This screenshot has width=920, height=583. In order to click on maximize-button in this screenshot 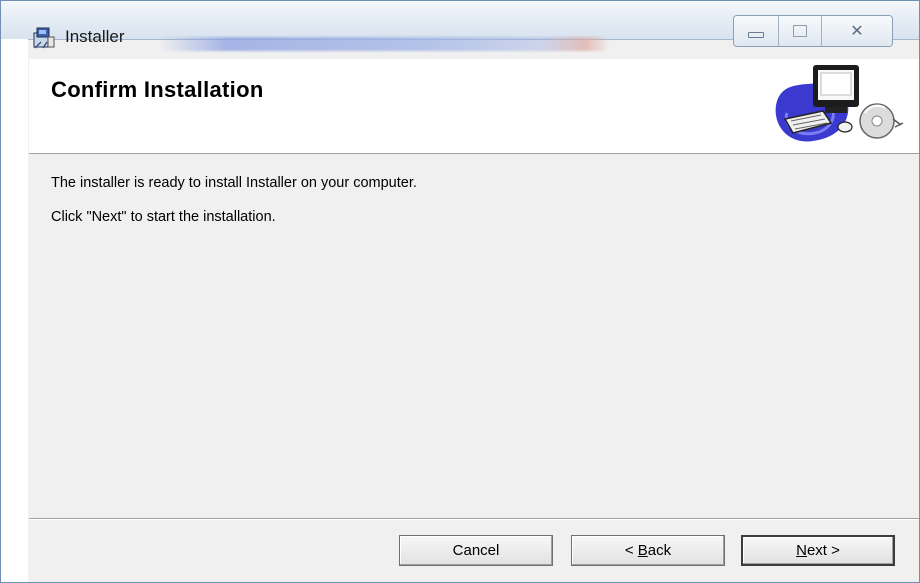, I will do `click(800, 31)`.